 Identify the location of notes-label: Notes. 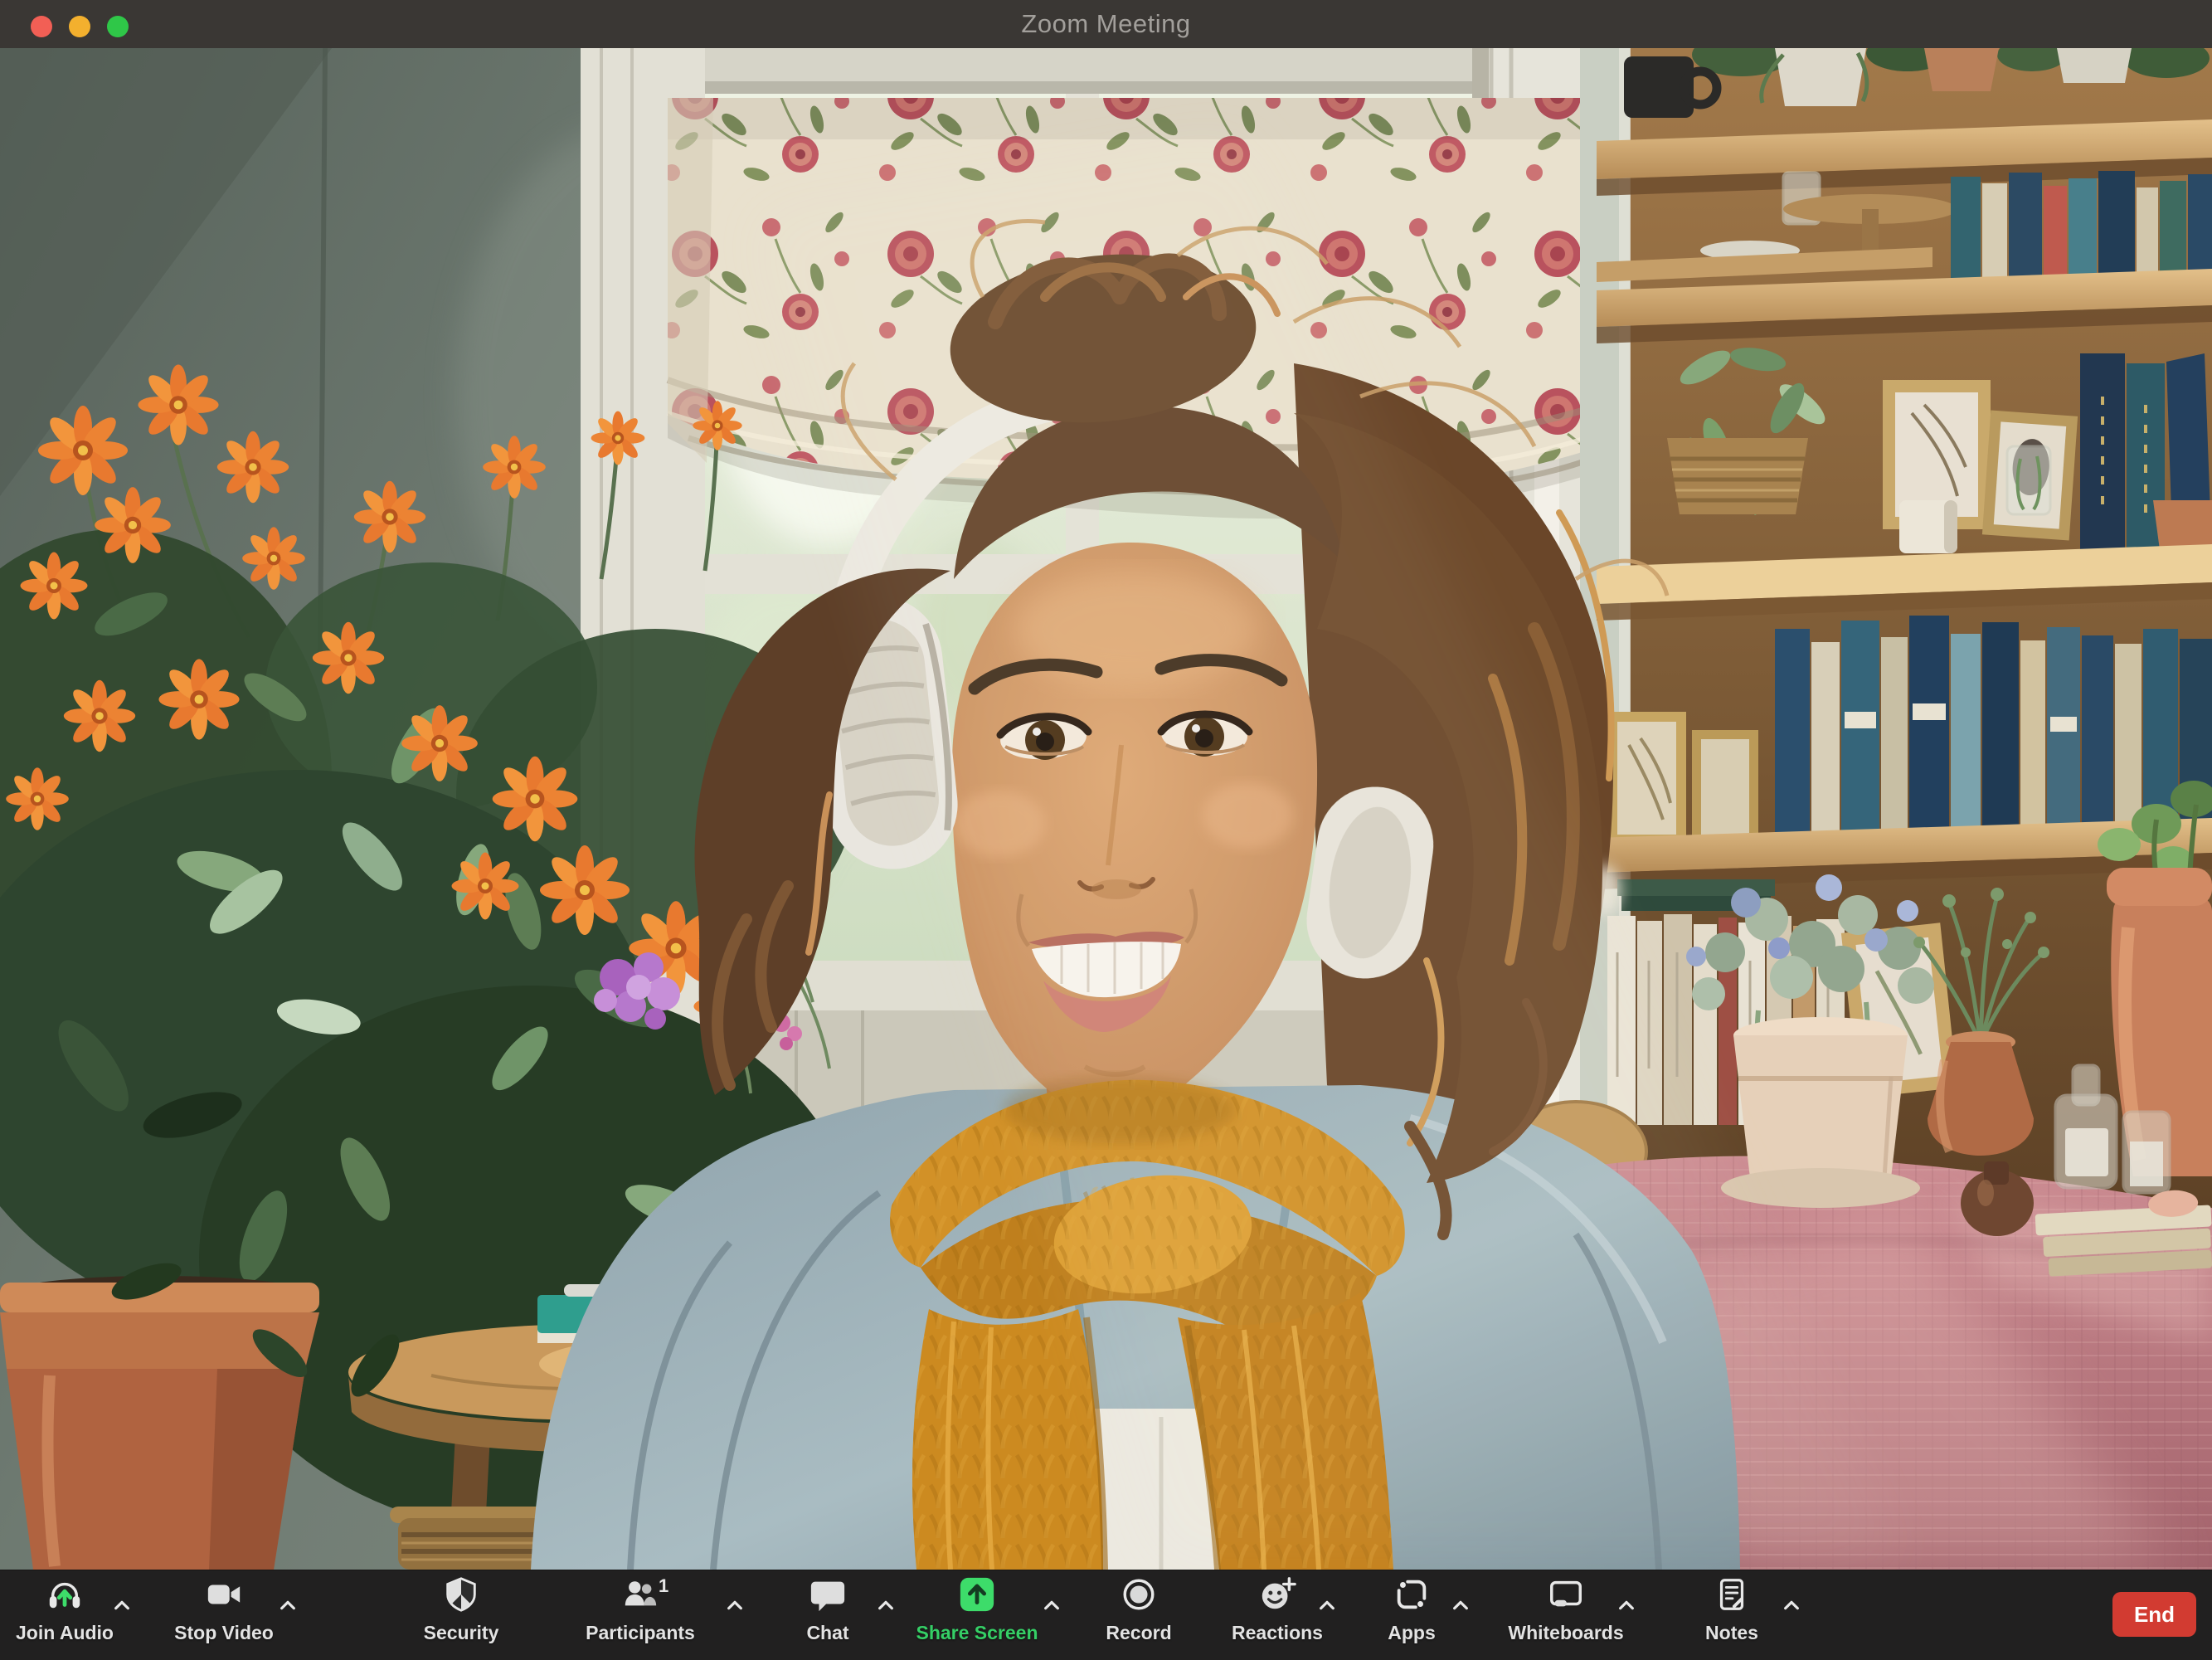
(1731, 1633).